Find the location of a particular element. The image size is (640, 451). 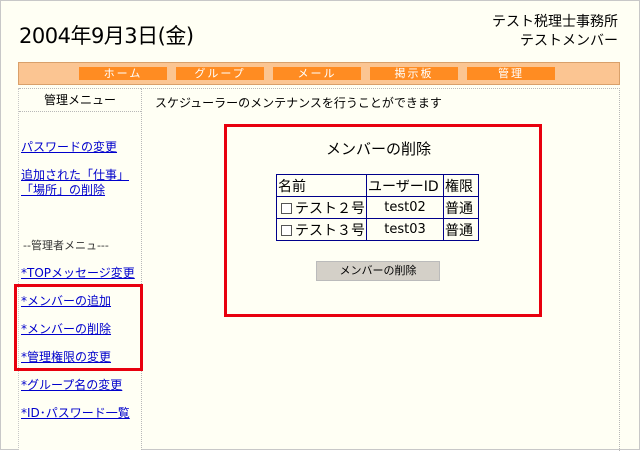

name-cell: テスト３号 is located at coordinates (321, 229).